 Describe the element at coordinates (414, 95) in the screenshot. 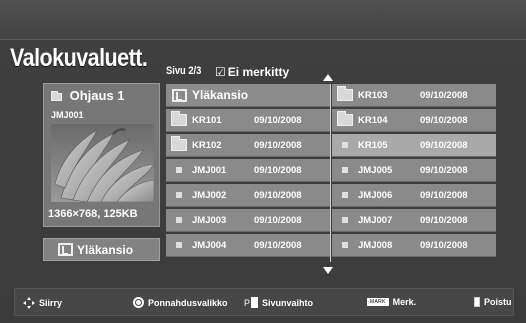

I see `list-item: KR103 09/10/2008` at that location.